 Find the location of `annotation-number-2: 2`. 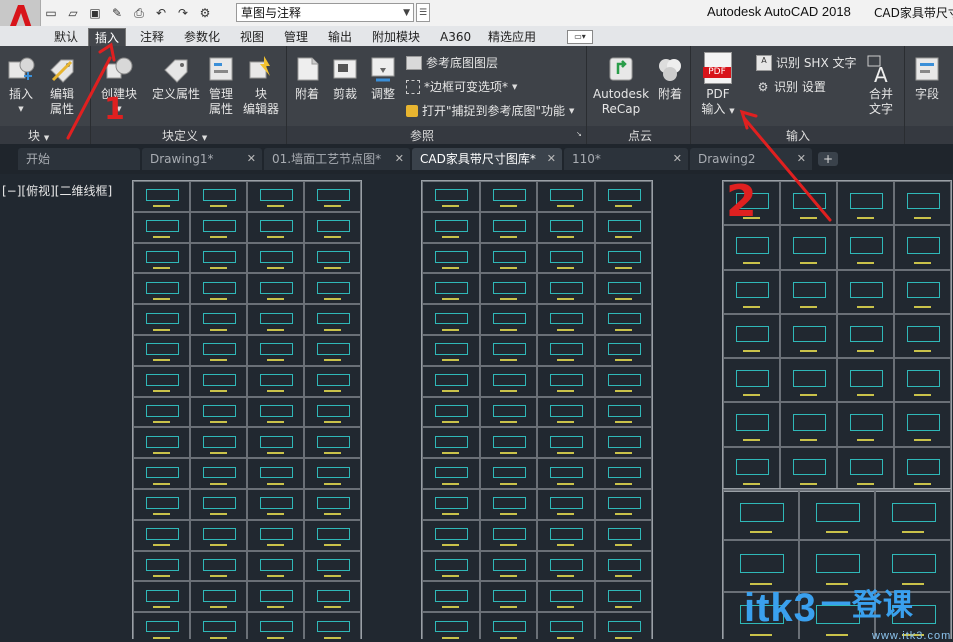

annotation-number-2: 2 is located at coordinates (741, 201).